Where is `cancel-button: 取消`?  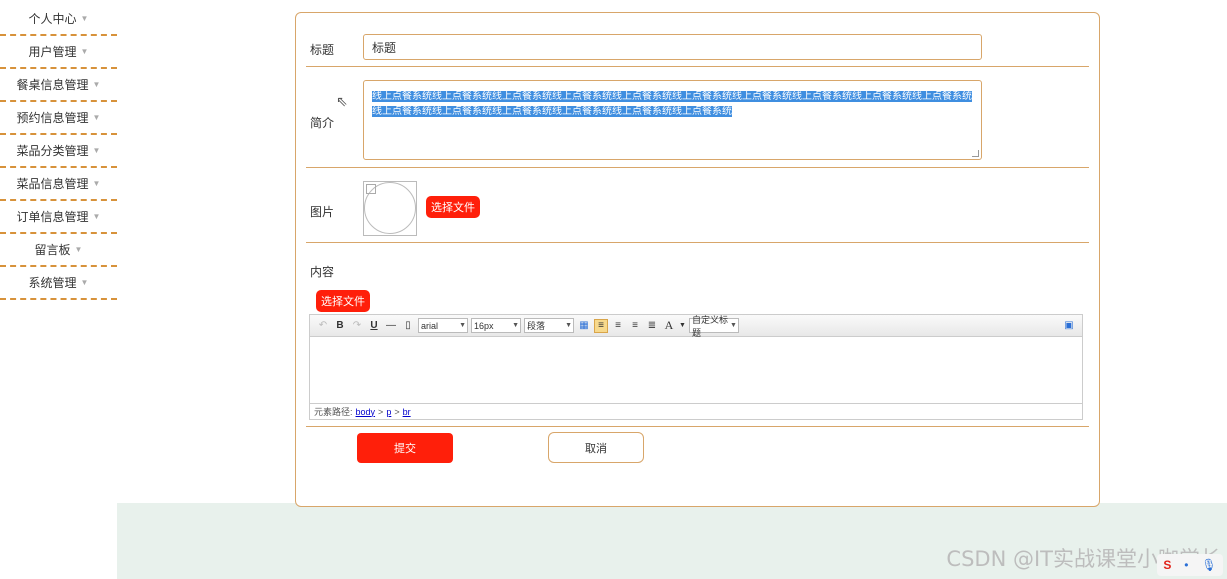 cancel-button: 取消 is located at coordinates (596, 447).